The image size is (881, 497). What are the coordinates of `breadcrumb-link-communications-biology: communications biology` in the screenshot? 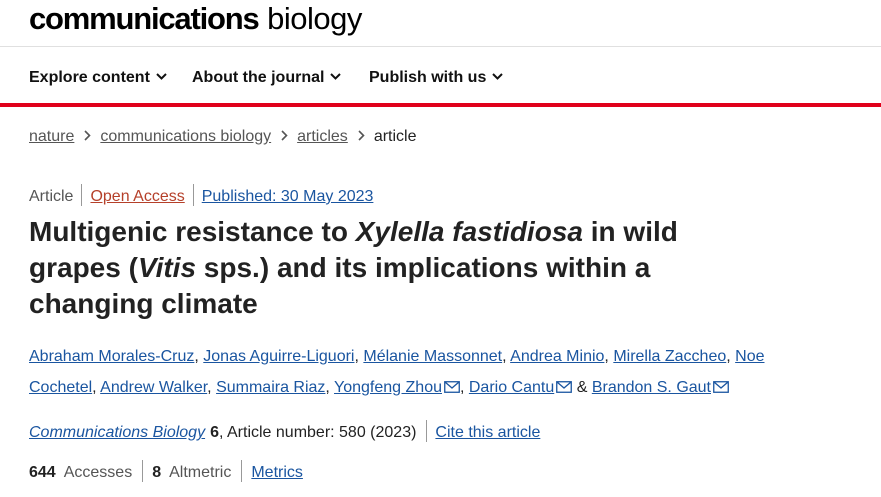 It's located at (185, 136).